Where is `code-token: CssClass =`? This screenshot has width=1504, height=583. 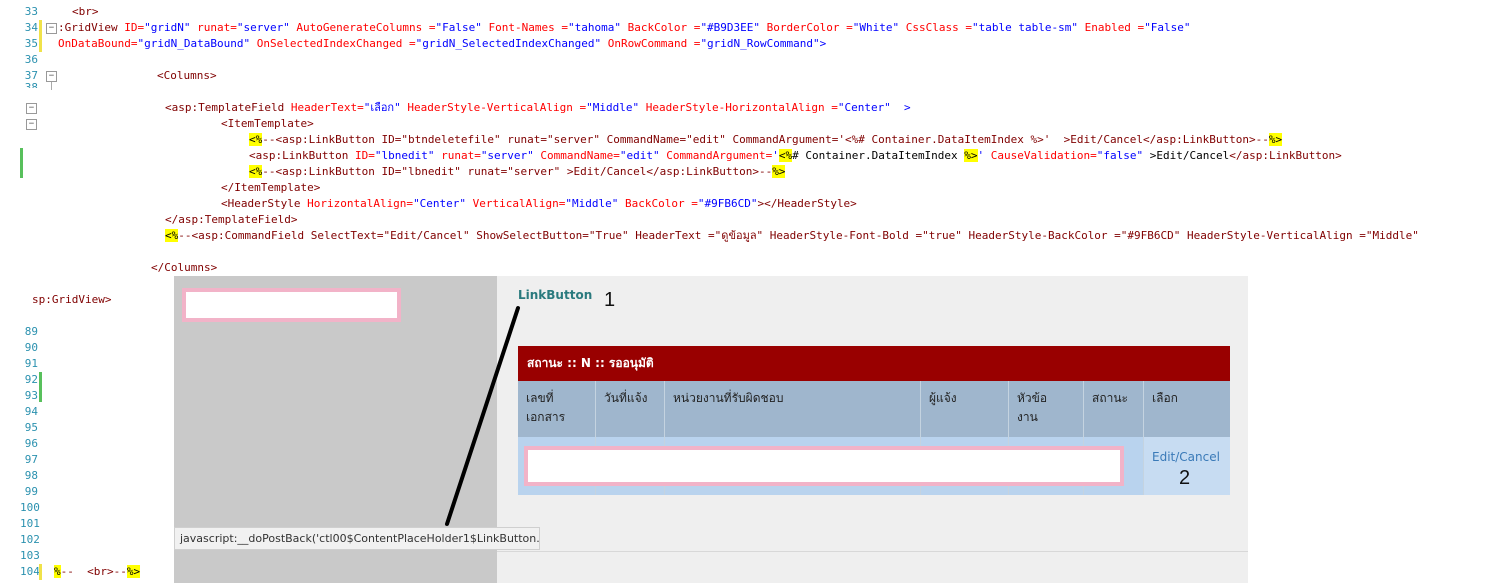 code-token: CssClass = is located at coordinates (935, 27).